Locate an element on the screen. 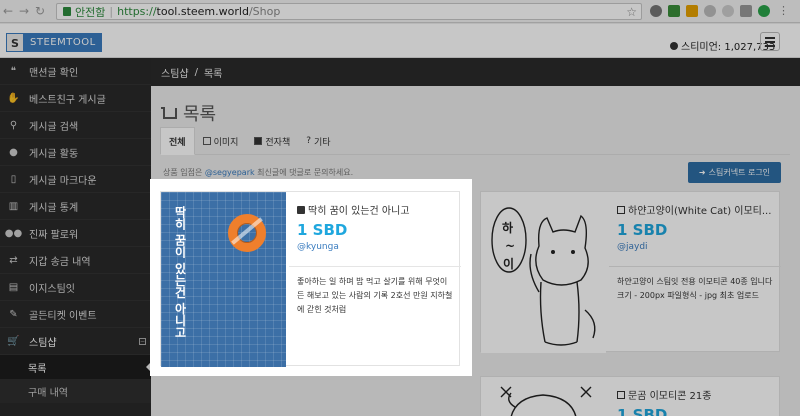 This screenshot has width=800, height=416. sidebar-item-wallet: ⇄ 지갑 송금 내역 is located at coordinates (75, 260).